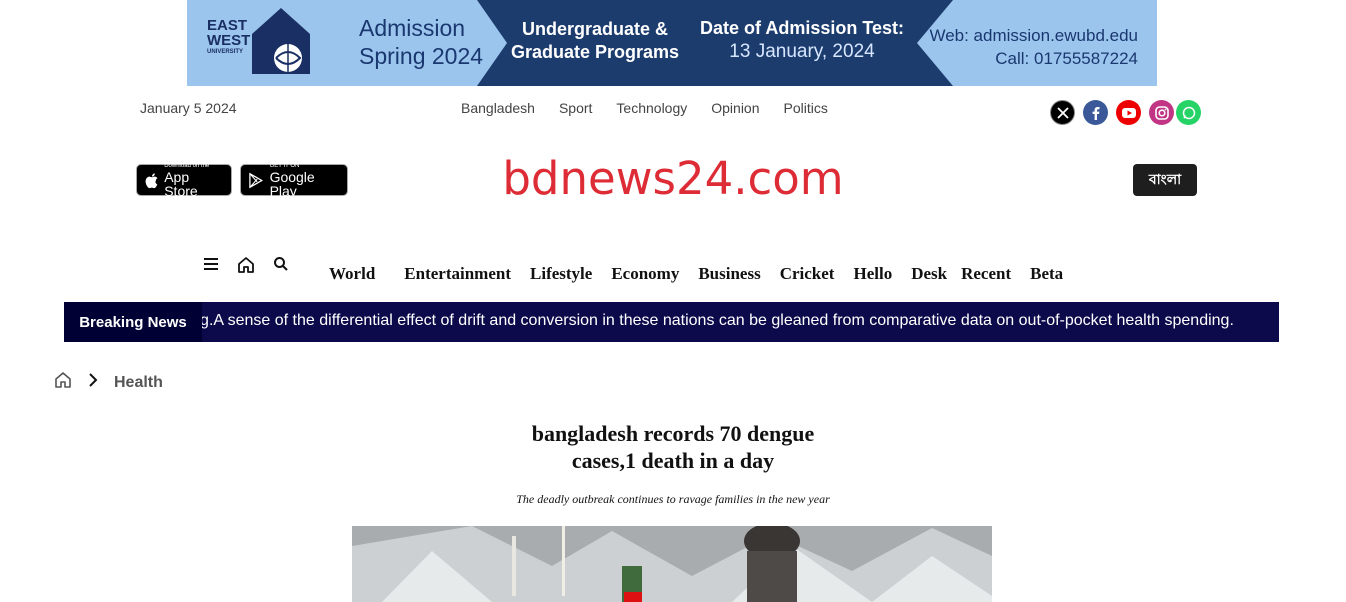  Describe the element at coordinates (729, 274) in the screenshot. I see `nav-business: Business` at that location.